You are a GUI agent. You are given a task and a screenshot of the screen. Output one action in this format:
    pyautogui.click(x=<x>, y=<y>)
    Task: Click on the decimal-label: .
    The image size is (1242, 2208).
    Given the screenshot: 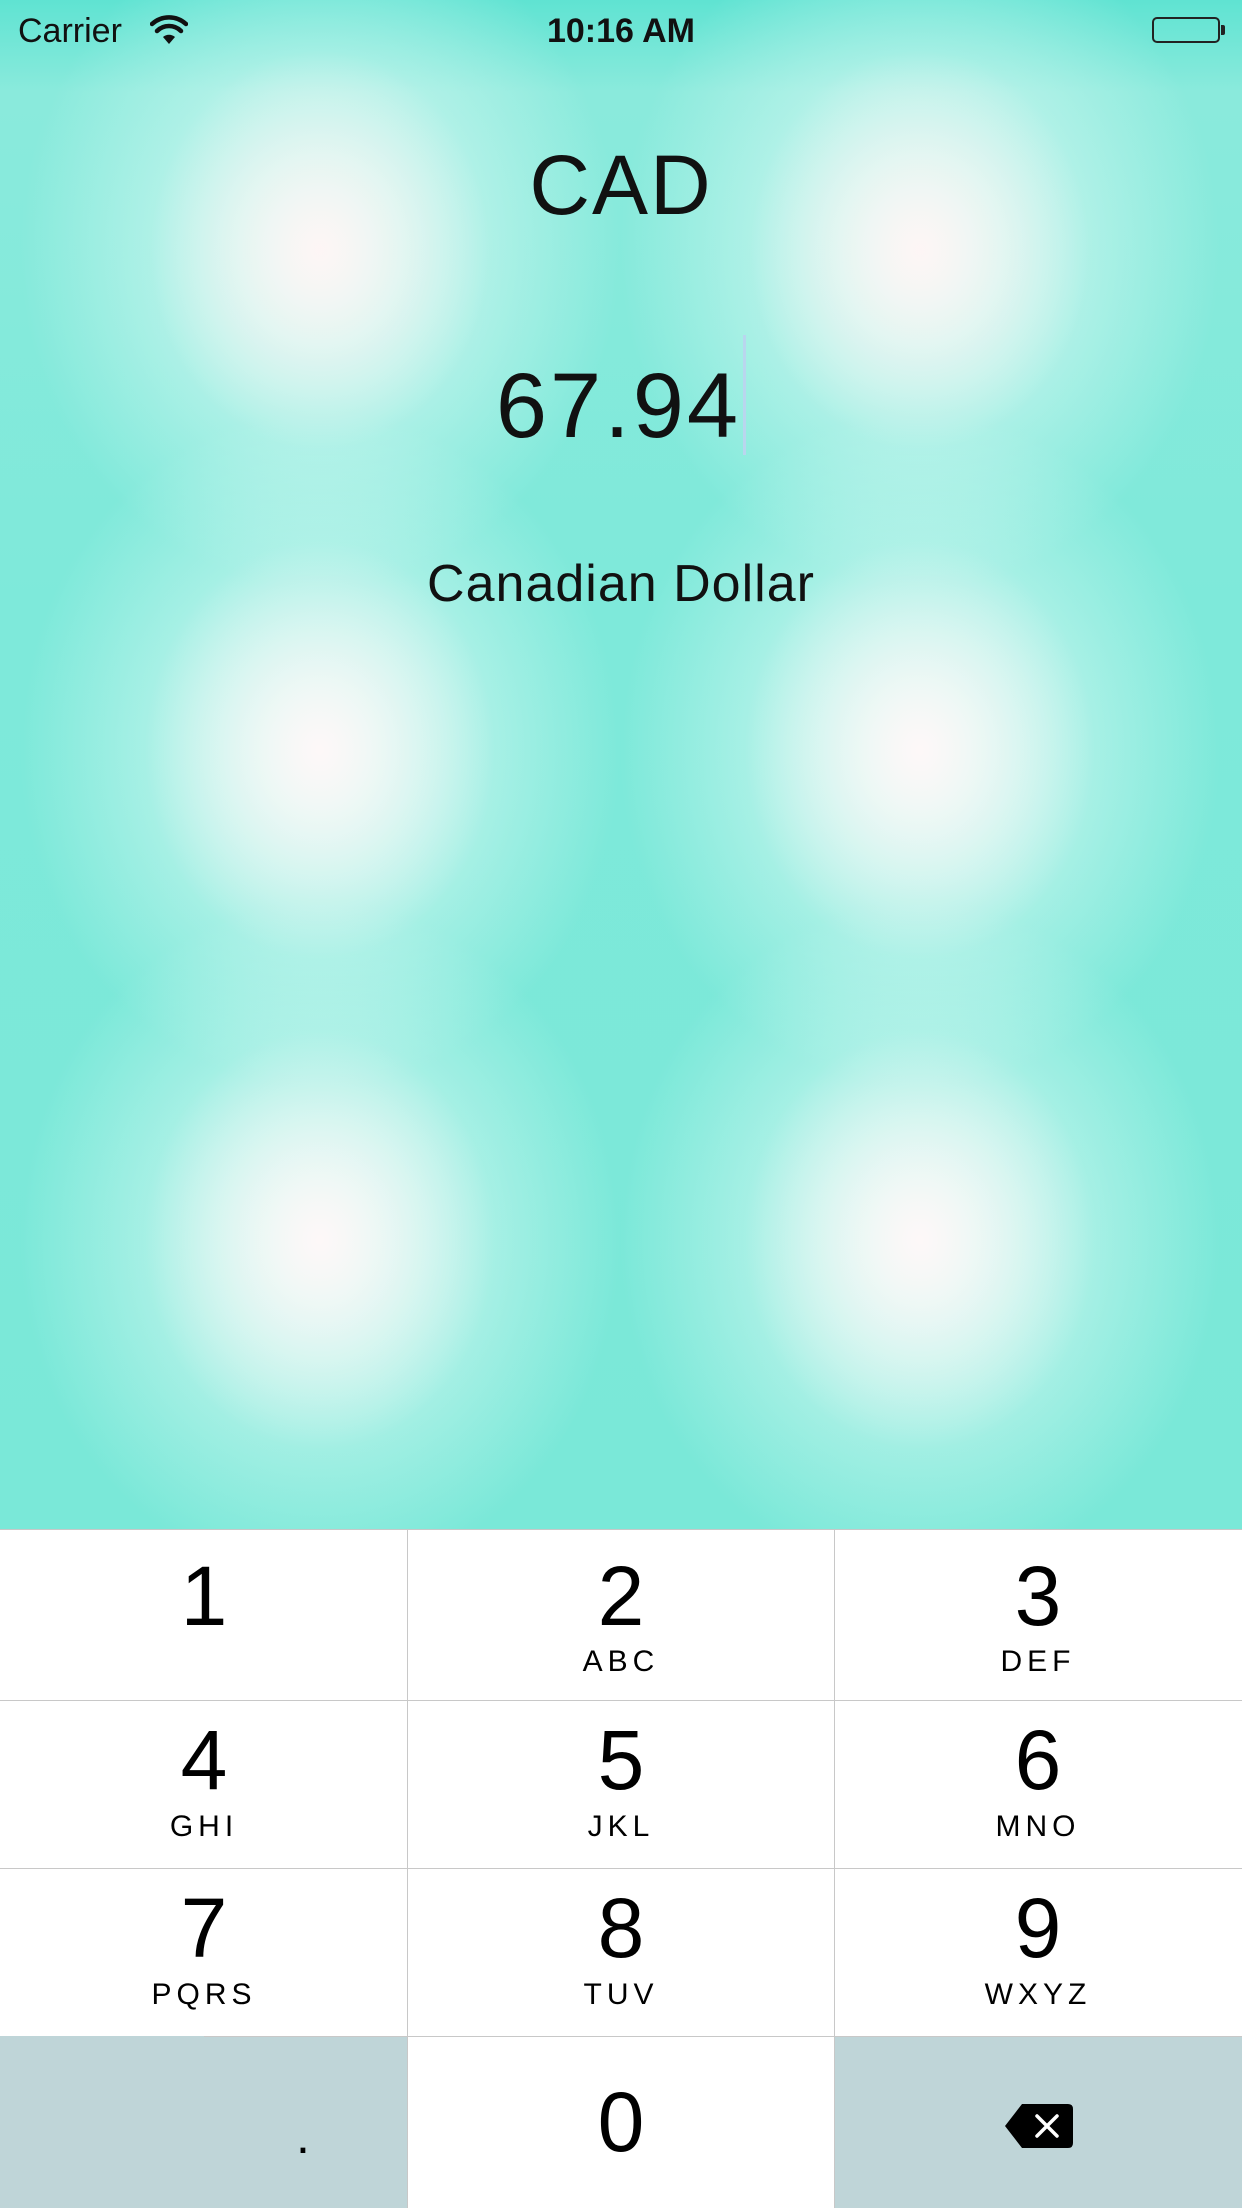 What is the action you would take?
    pyautogui.click(x=303, y=2136)
    